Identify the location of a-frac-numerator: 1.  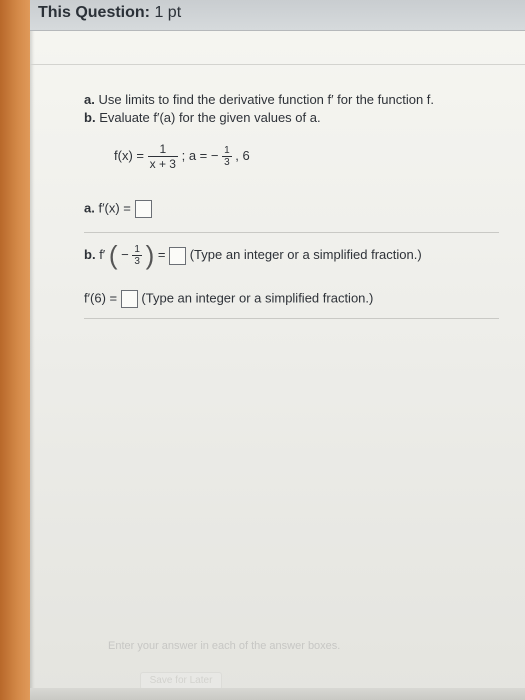
(227, 150).